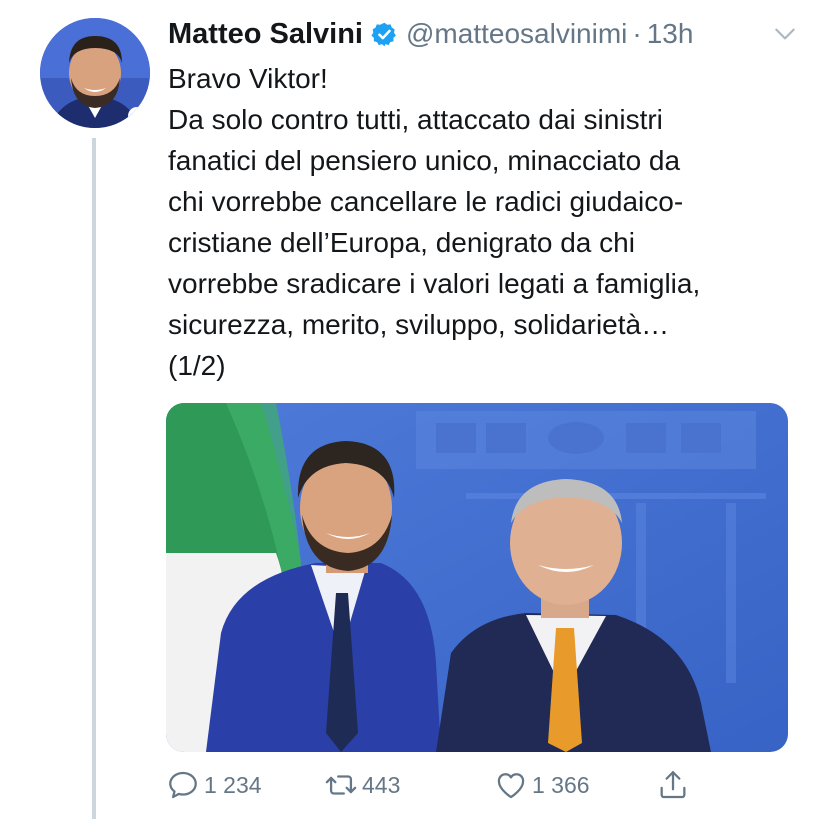 Image resolution: width=827 pixels, height=819 pixels. What do you see at coordinates (197, 365) in the screenshot?
I see `tweet-text-line: (1/2)` at bounding box center [197, 365].